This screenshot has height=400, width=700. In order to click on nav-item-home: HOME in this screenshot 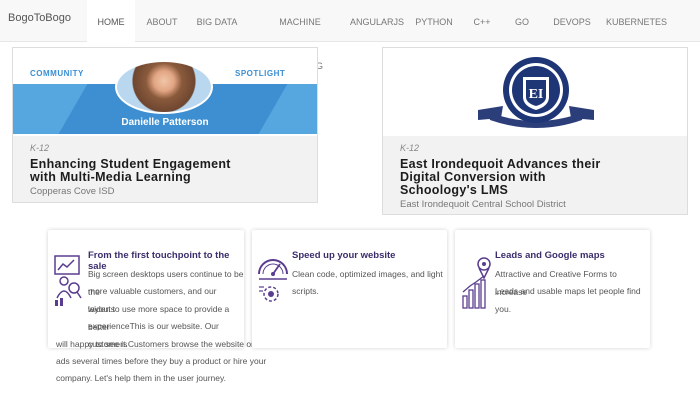, I will do `click(111, 21)`.